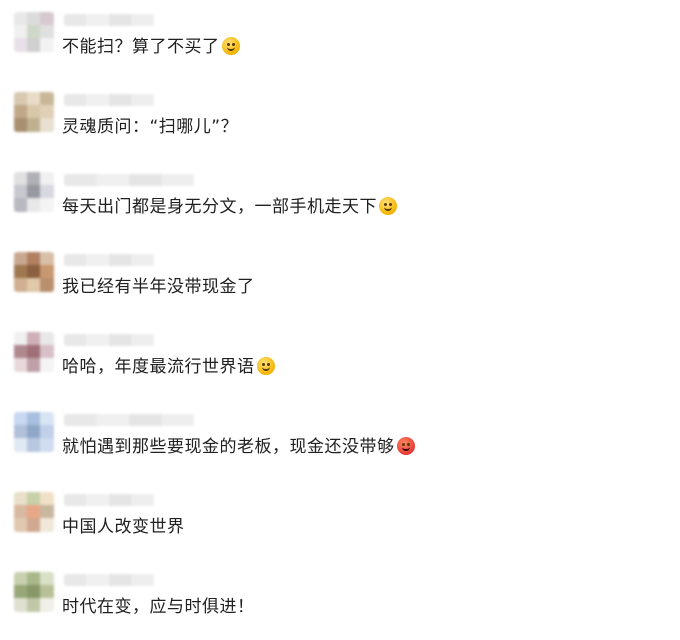 This screenshot has height=640, width=680. I want to click on comment-text: 就怕遇到那些要现金的老板，现金还没带够, so click(238, 444).